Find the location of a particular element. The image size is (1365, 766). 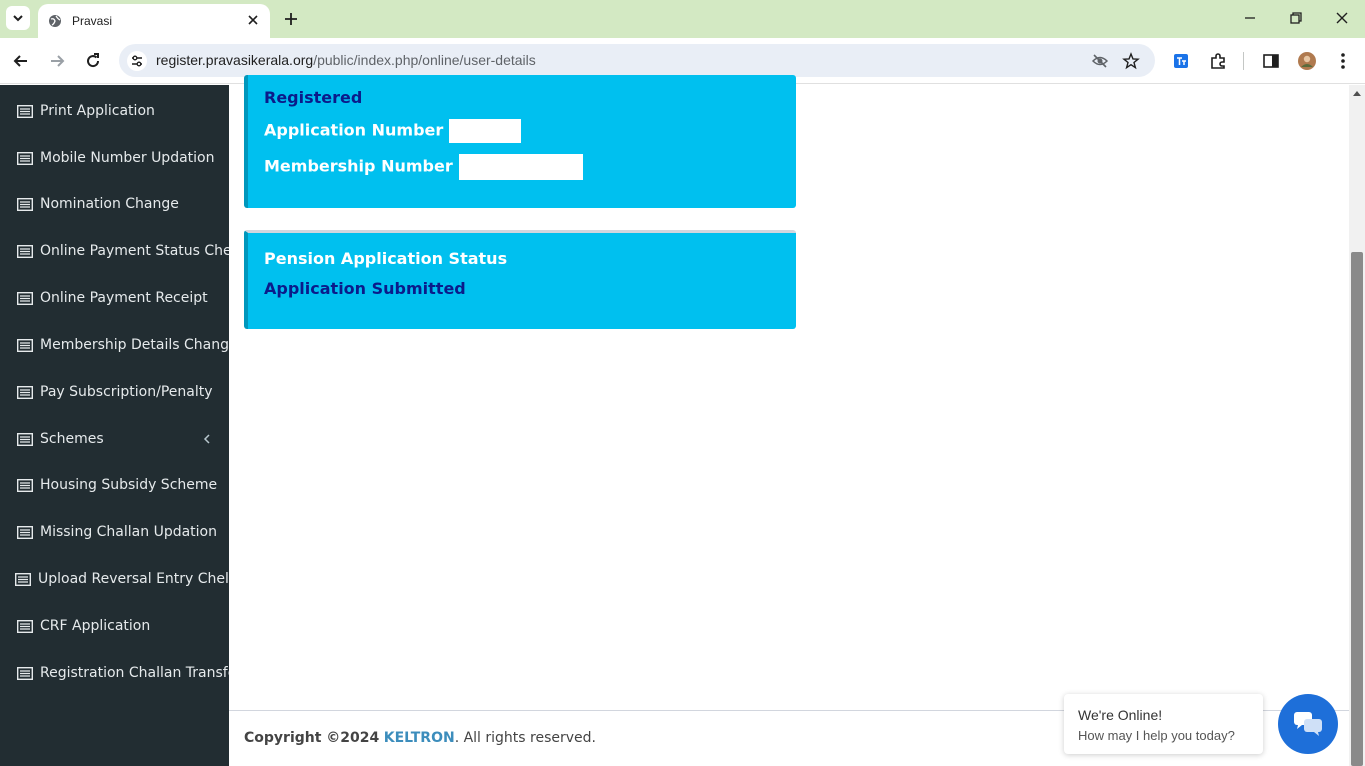

site-info-button is located at coordinates (137, 61).